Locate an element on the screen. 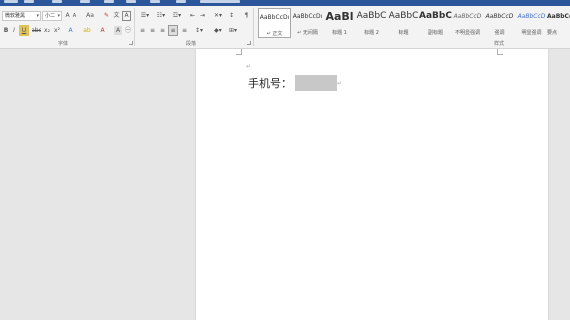 The height and width of the screenshot is (320, 570). sort-icon: ↕ is located at coordinates (231, 16).